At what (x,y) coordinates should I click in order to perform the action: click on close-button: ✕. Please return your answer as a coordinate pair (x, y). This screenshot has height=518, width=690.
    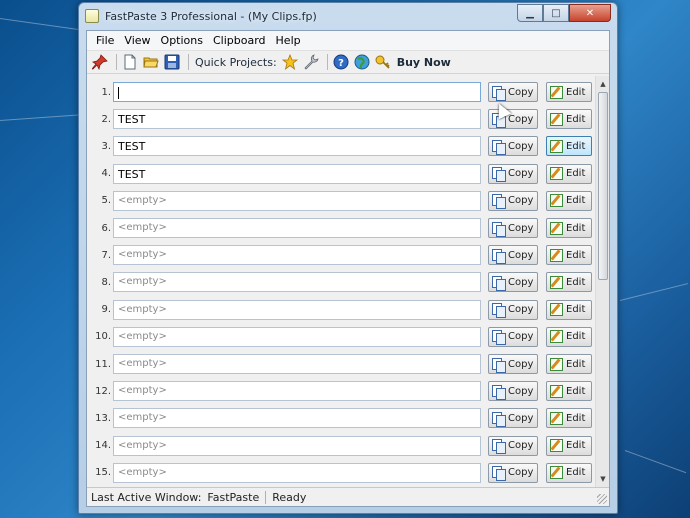
    Looking at the image, I should click on (590, 13).